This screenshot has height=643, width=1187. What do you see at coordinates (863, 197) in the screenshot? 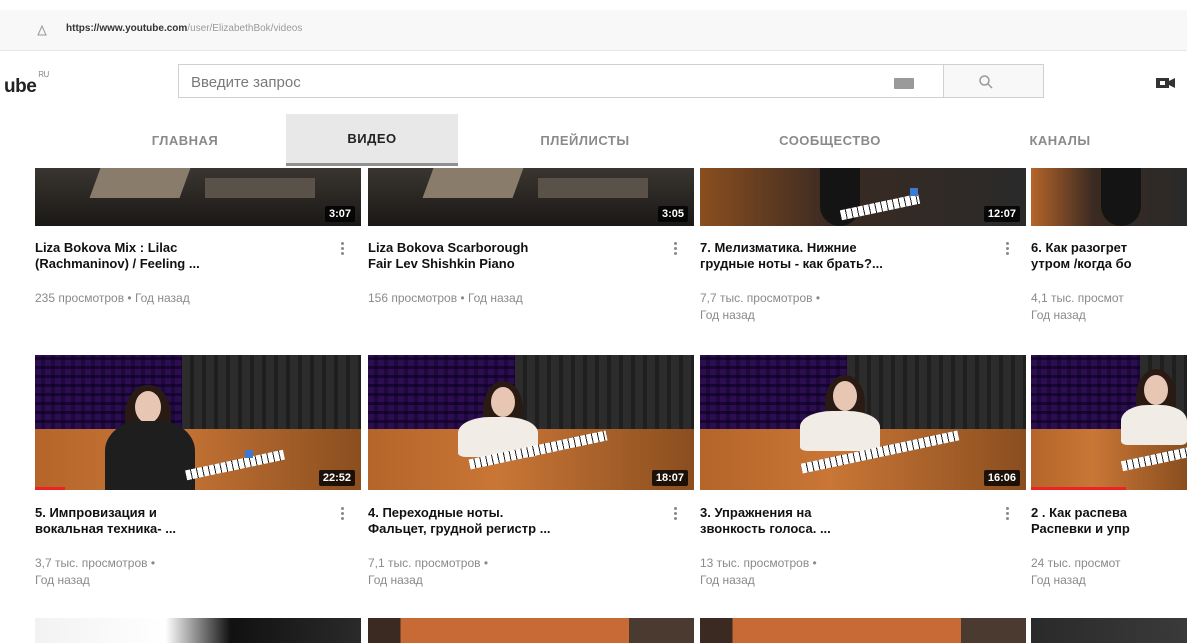
I see `video-thumbnail: 12:07` at bounding box center [863, 197].